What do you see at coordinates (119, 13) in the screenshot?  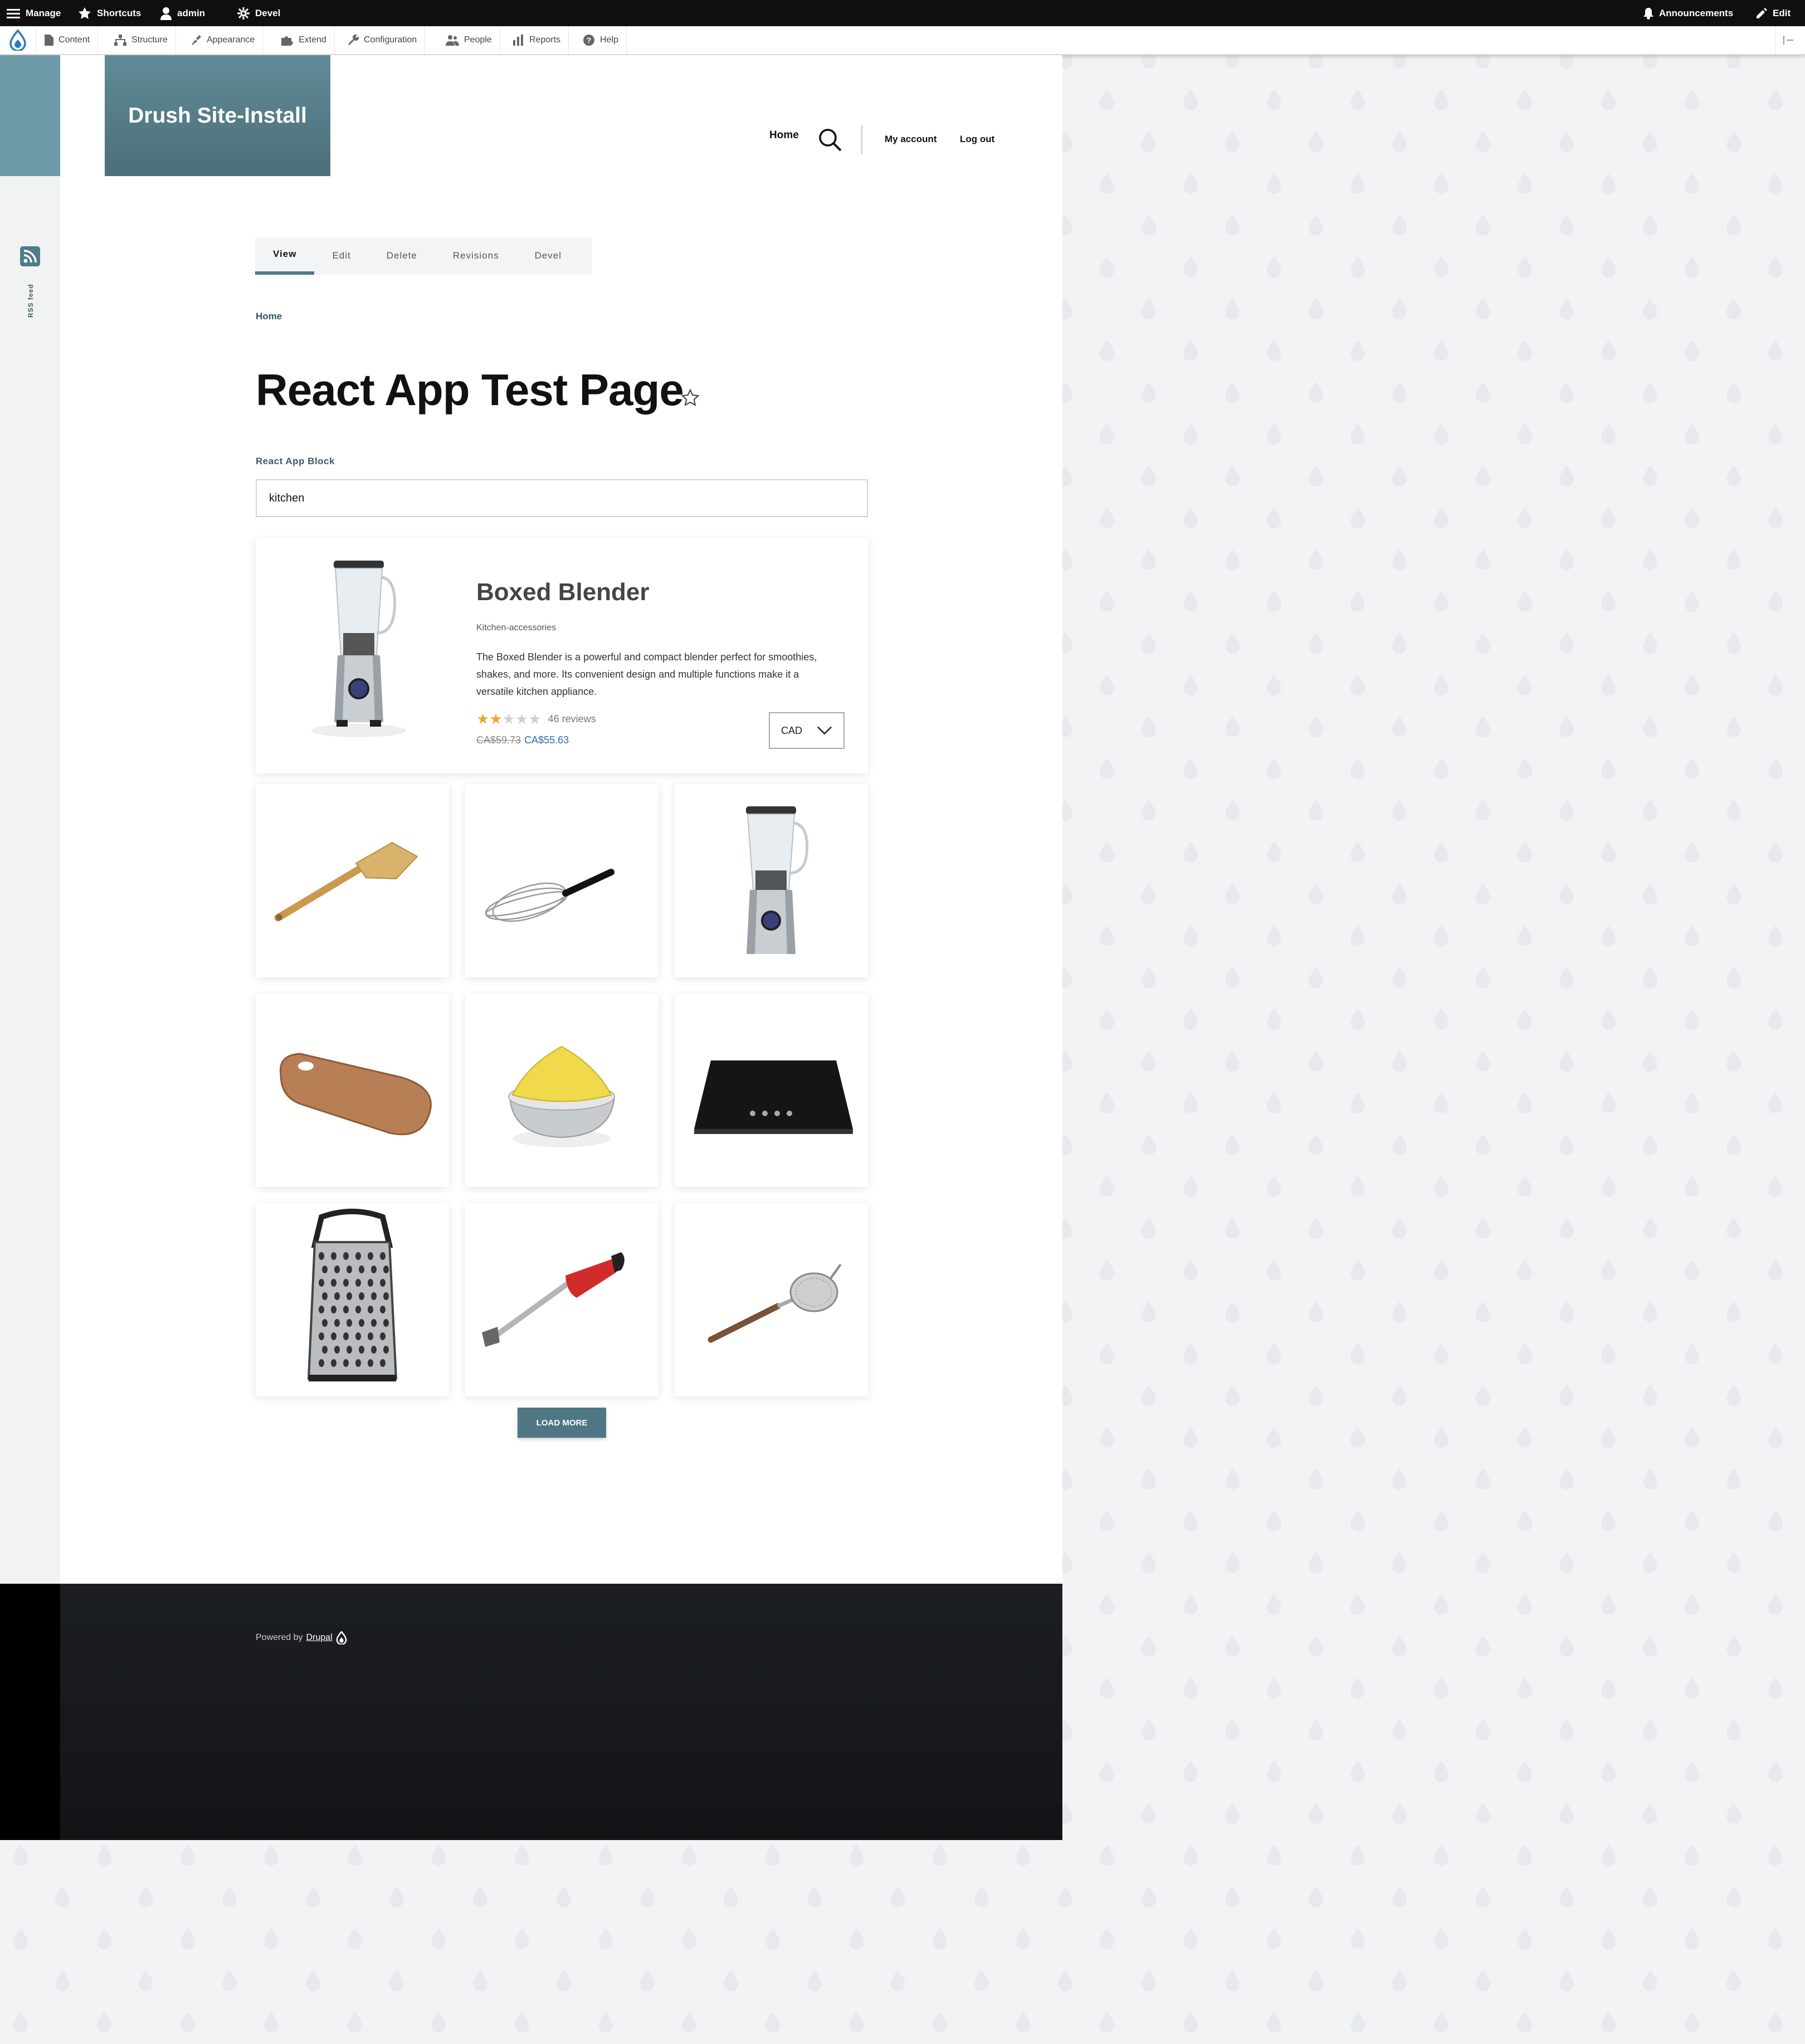 I see `shortcuts-label: Shortcuts` at bounding box center [119, 13].